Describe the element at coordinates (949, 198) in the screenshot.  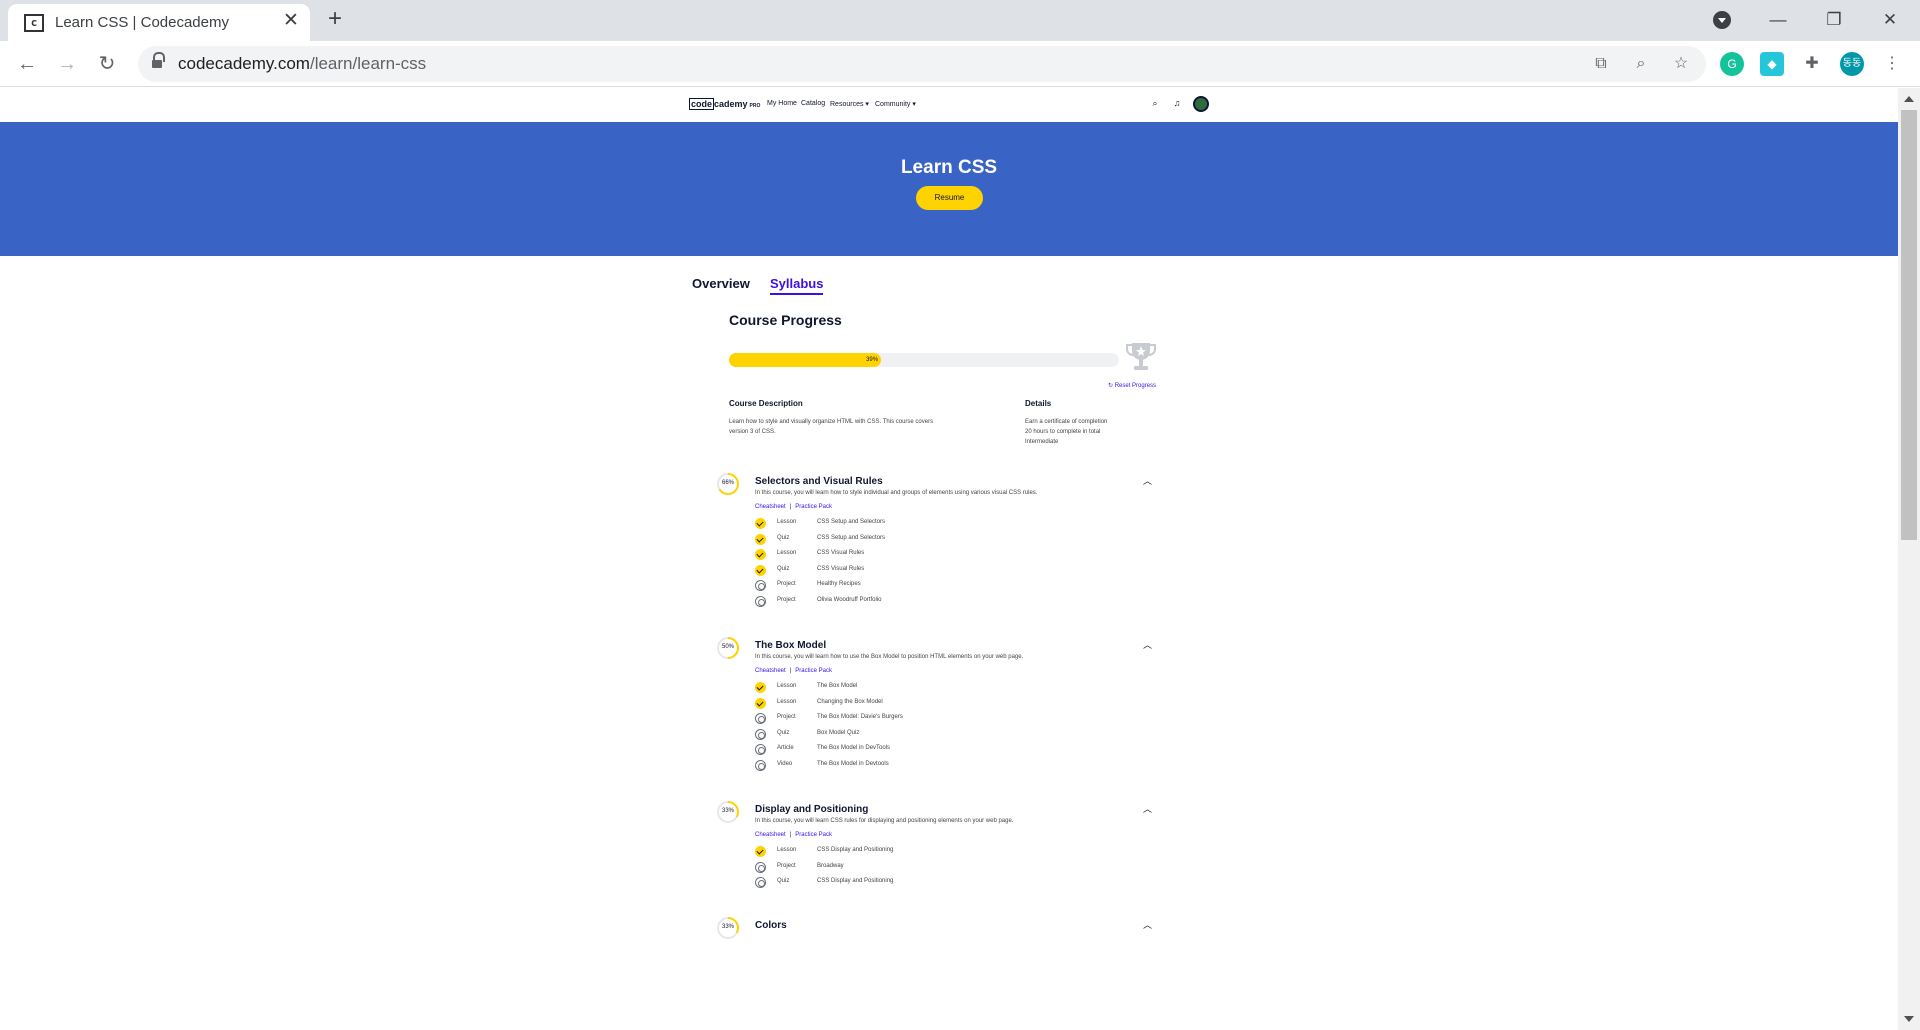
I see `resume-button: Resume` at that location.